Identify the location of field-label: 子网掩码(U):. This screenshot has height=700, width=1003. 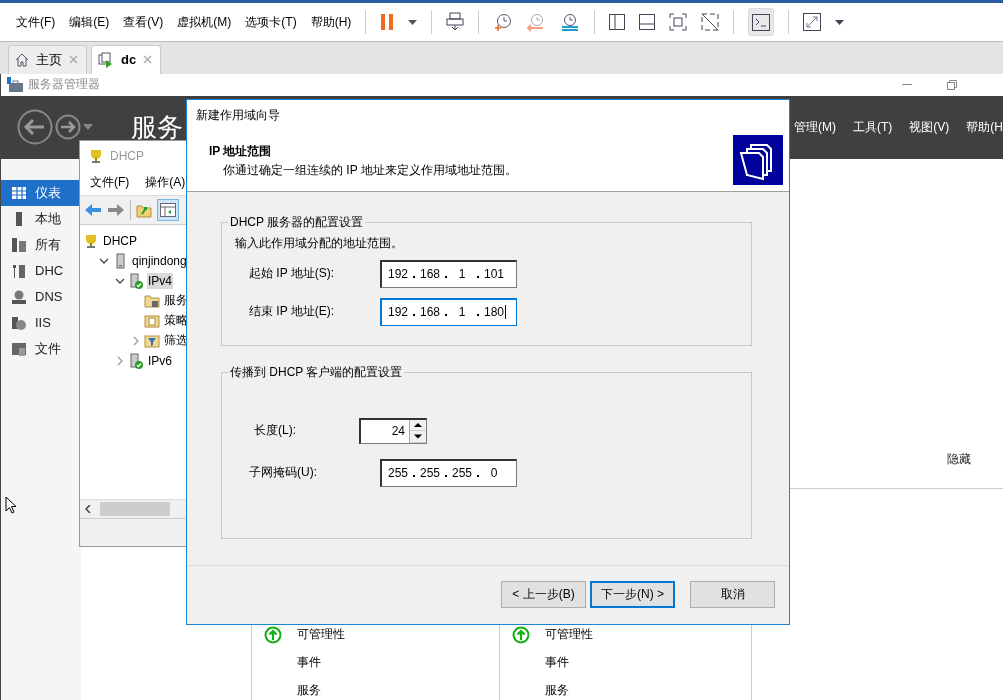
(283, 473).